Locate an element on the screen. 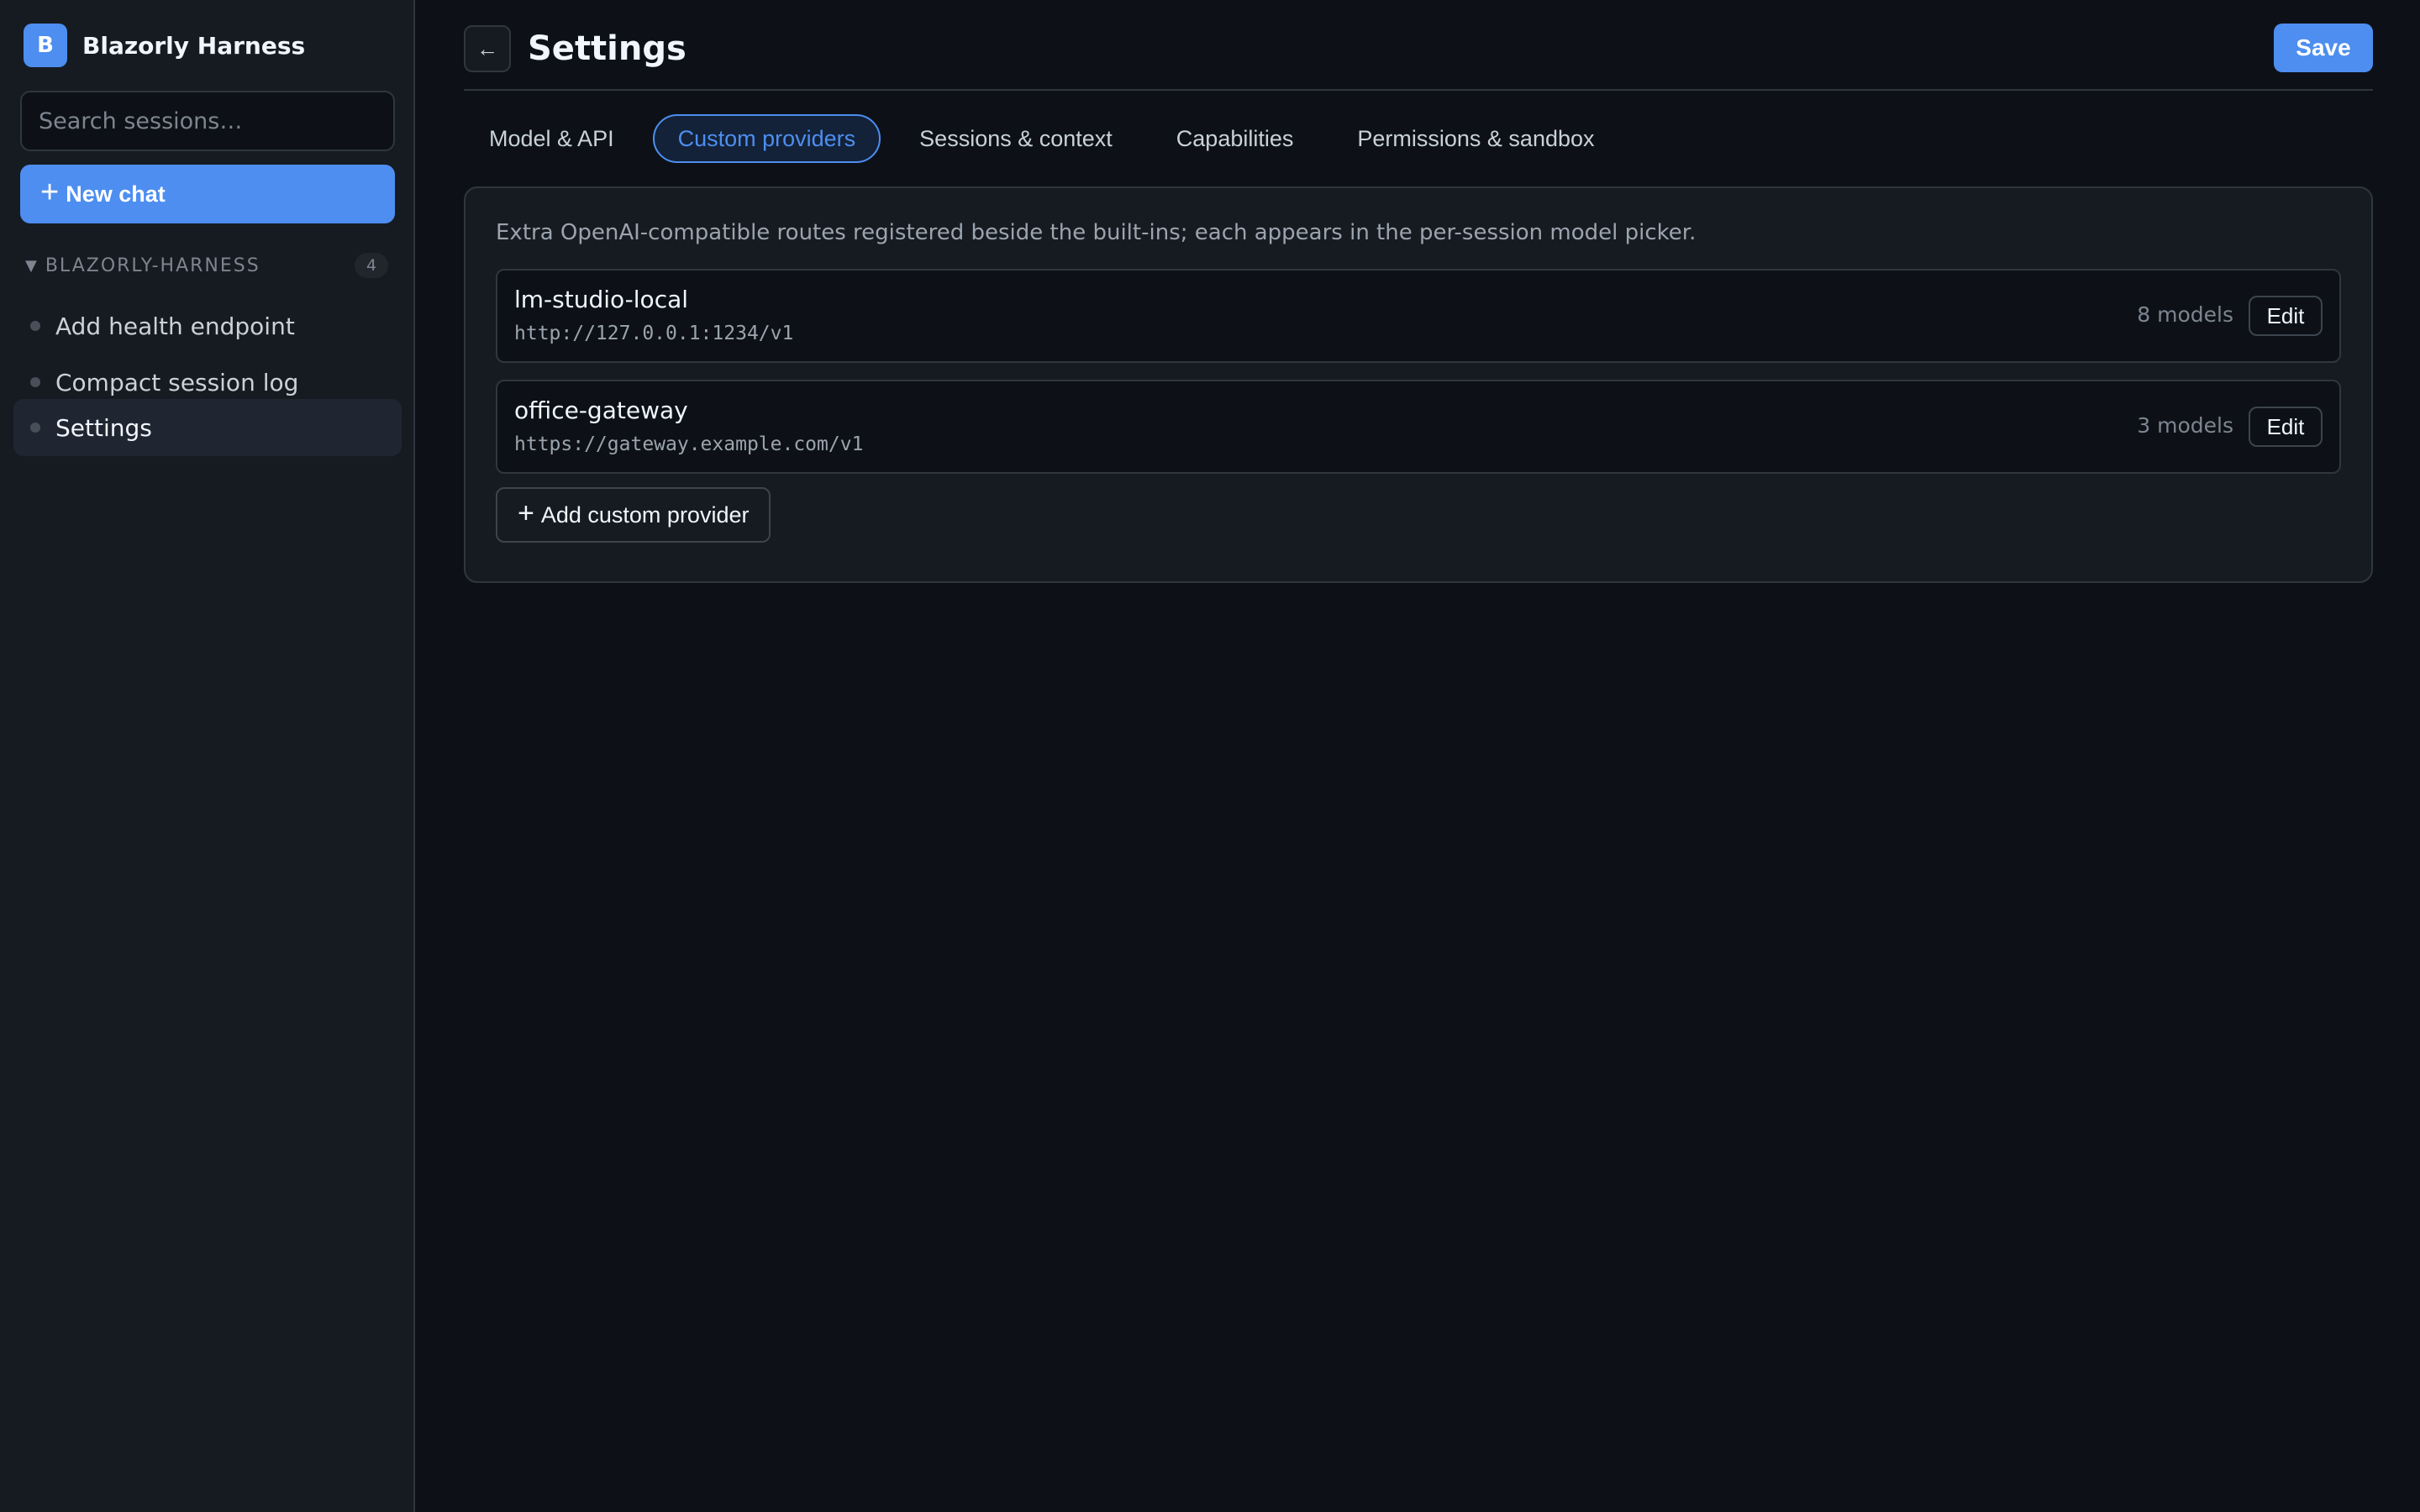 This screenshot has width=2420, height=1512. provider-url: http://127.0.0.1:1234/v1 is located at coordinates (654, 333).